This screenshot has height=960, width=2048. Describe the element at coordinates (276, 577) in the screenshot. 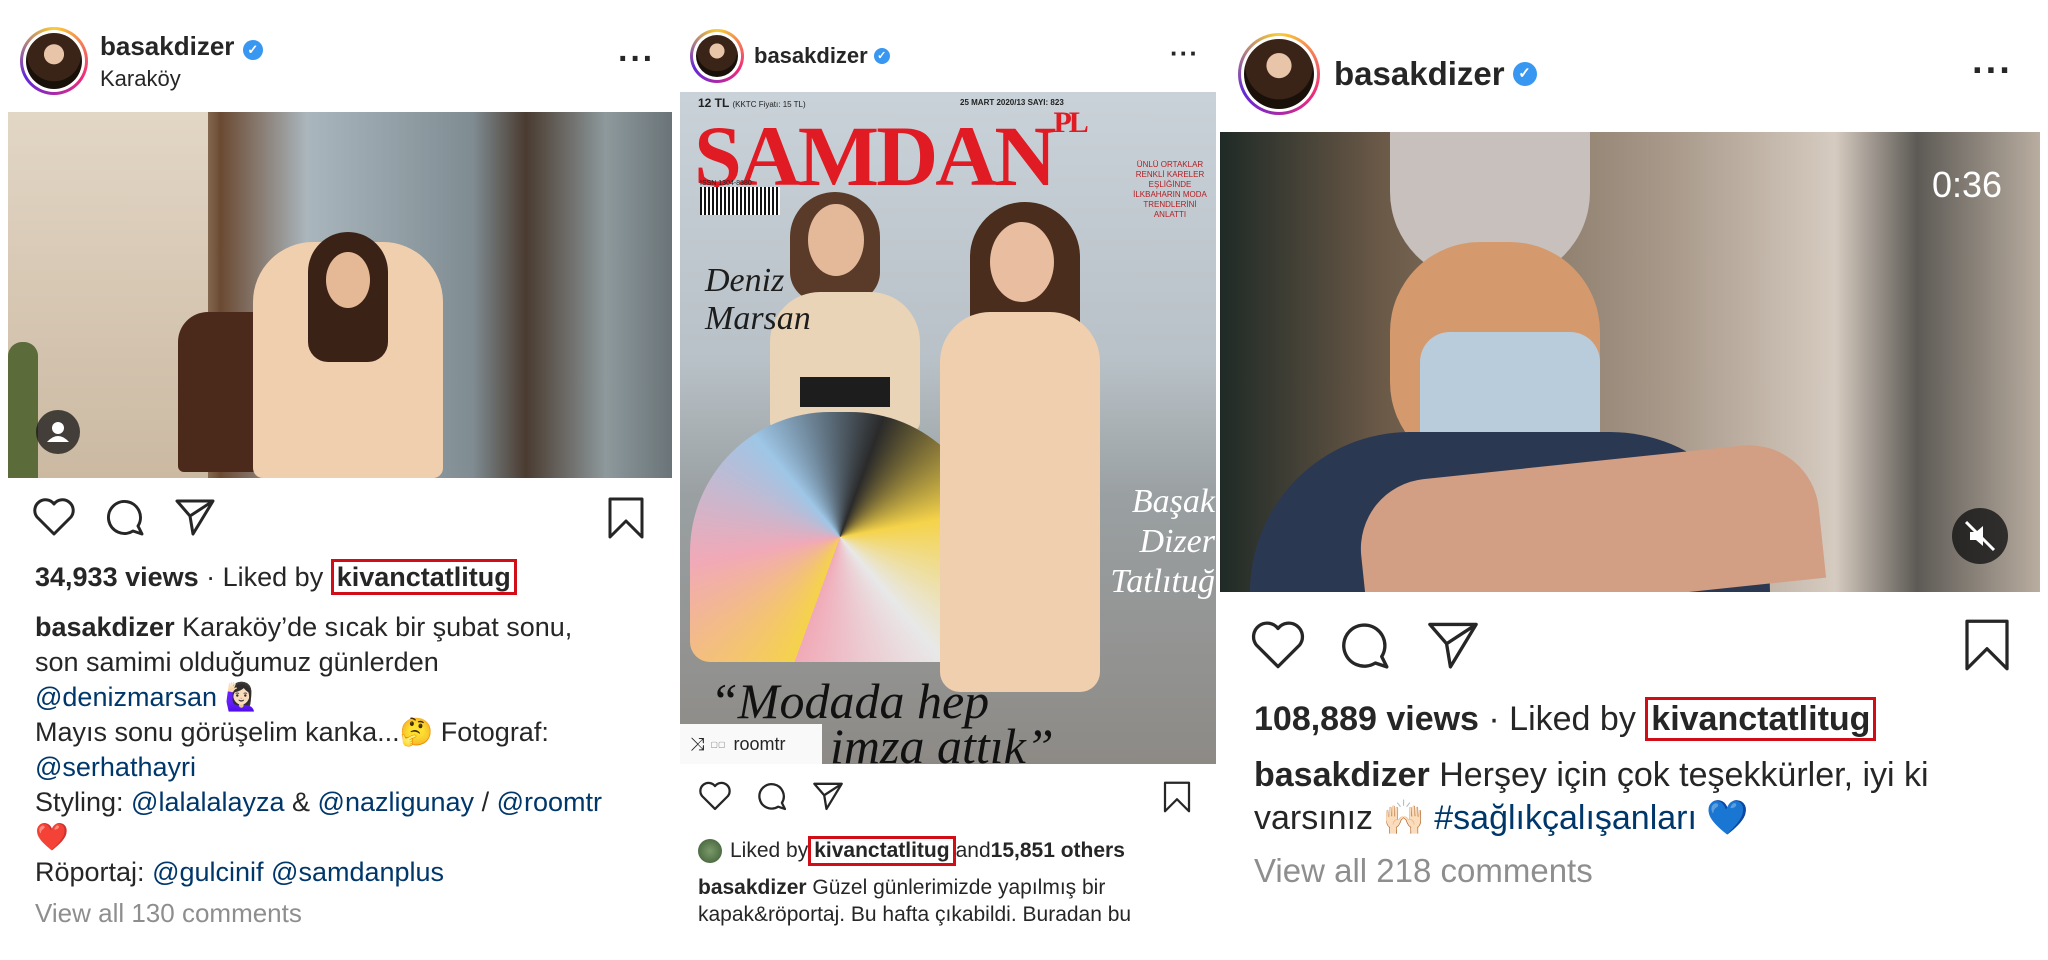

I see `stats-line: 34,933 views · Liked by kivanctatlitug` at that location.